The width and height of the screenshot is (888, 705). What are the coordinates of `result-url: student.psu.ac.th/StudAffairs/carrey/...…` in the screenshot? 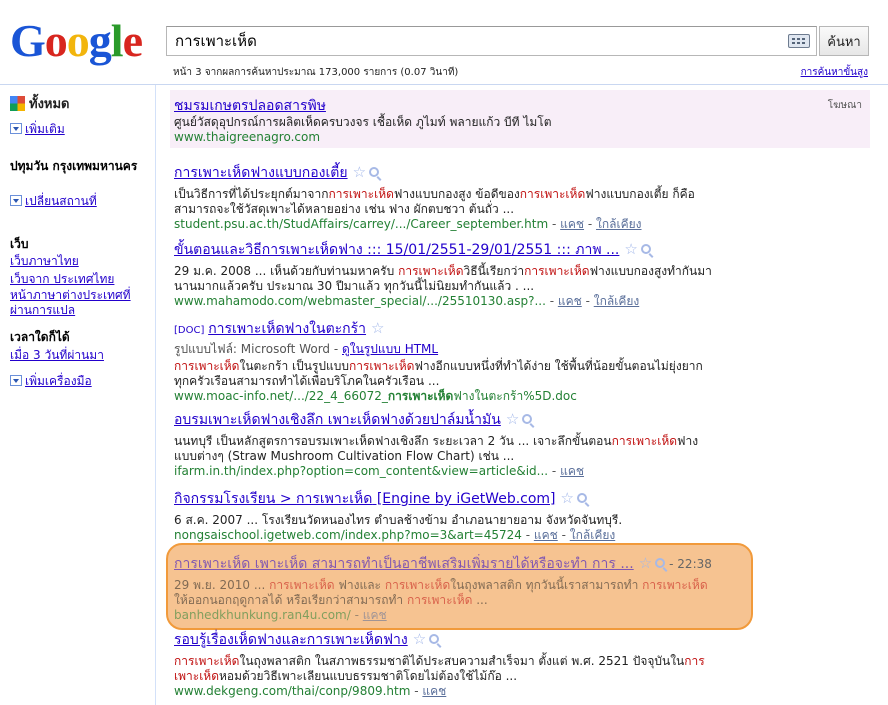 It's located at (408, 224).